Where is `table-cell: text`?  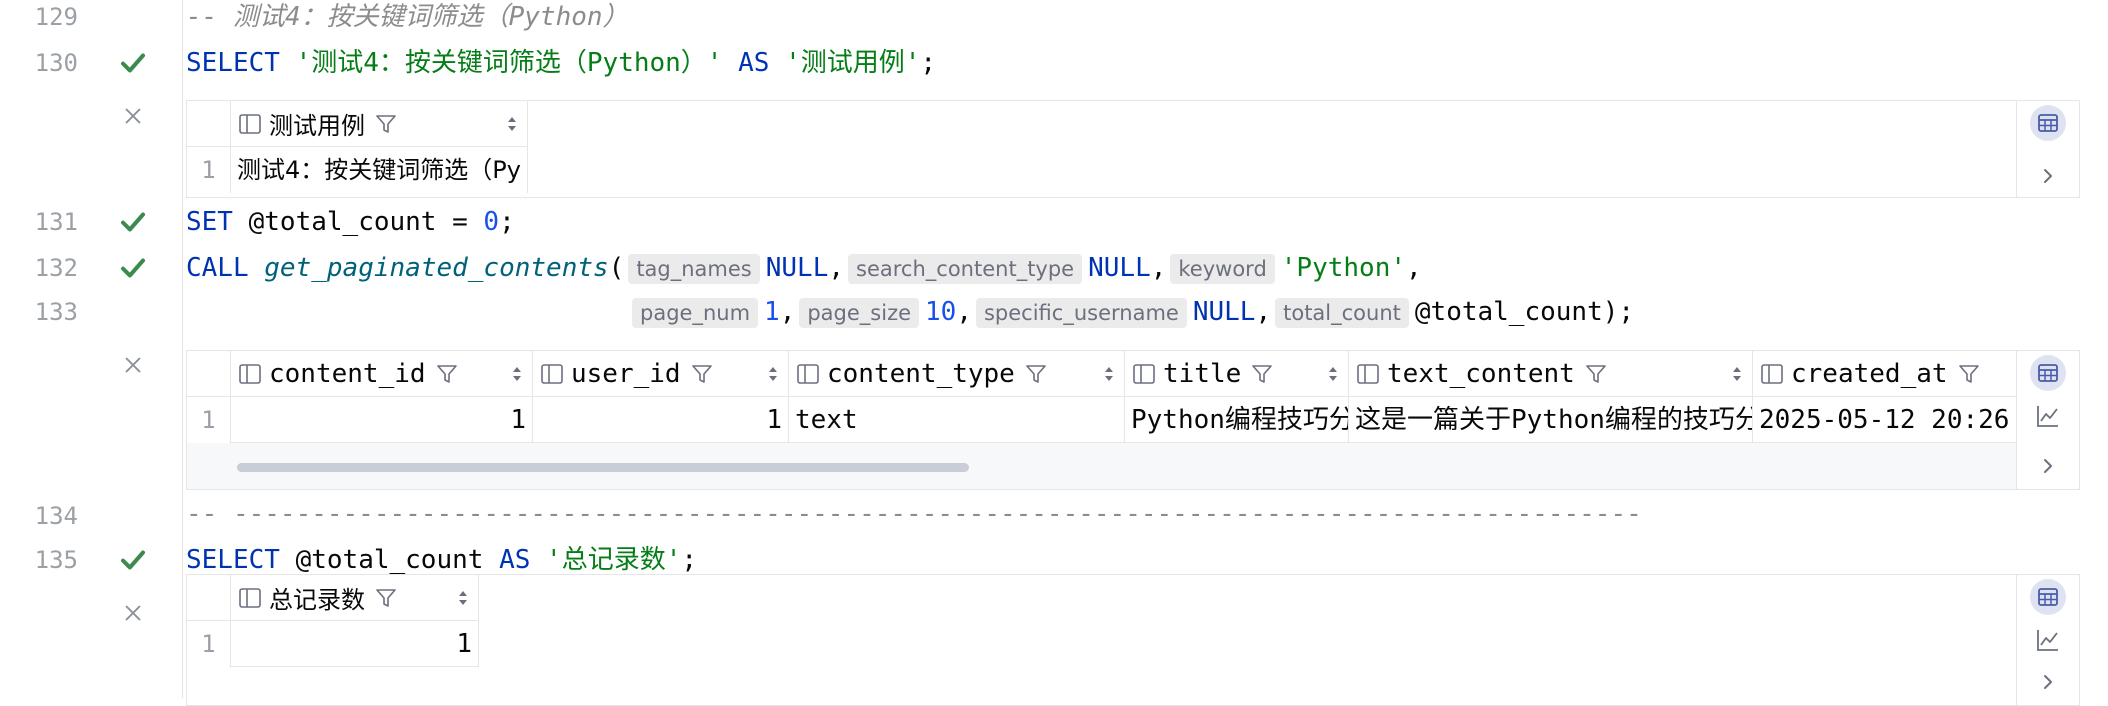 table-cell: text is located at coordinates (957, 420).